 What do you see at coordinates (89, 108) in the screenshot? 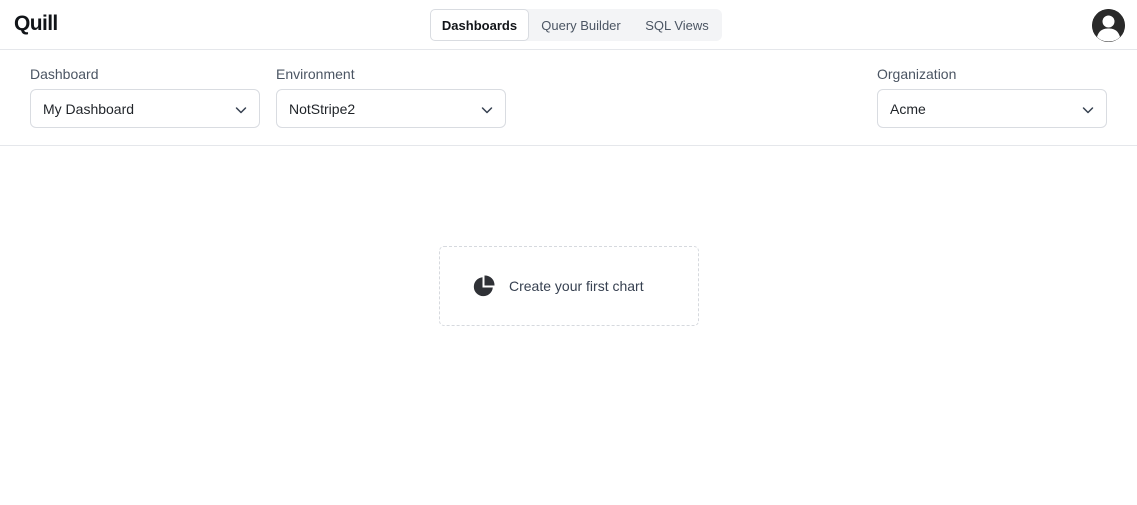
I see `dashboard-select-value: My Dashboard` at bounding box center [89, 108].